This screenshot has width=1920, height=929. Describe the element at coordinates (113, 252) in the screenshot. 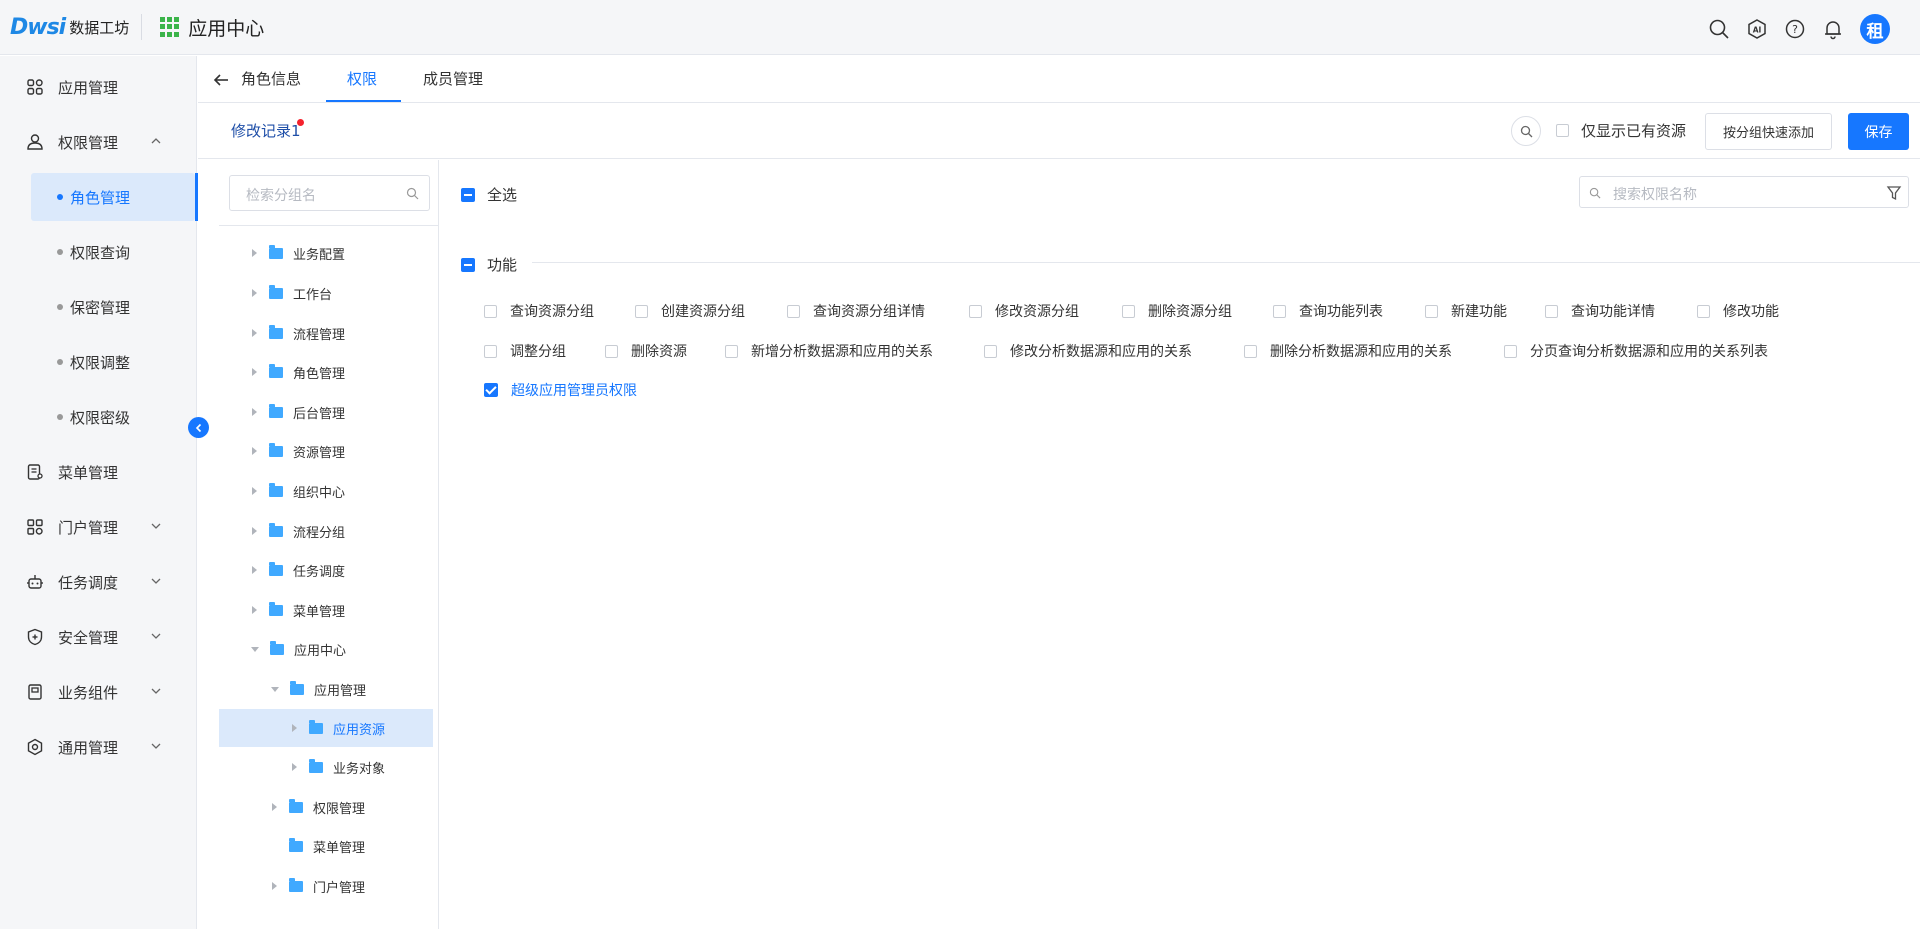

I see `sidebar-sub-permission-query: 权限查询` at that location.